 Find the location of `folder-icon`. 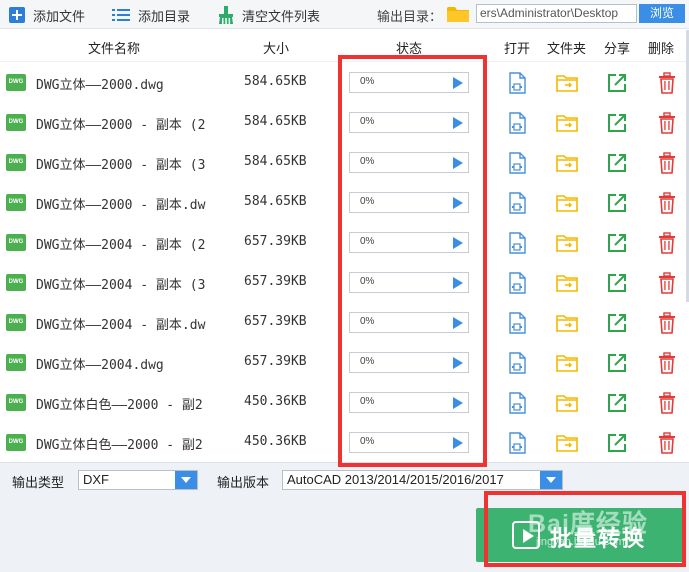

folder-icon is located at coordinates (458, 14).